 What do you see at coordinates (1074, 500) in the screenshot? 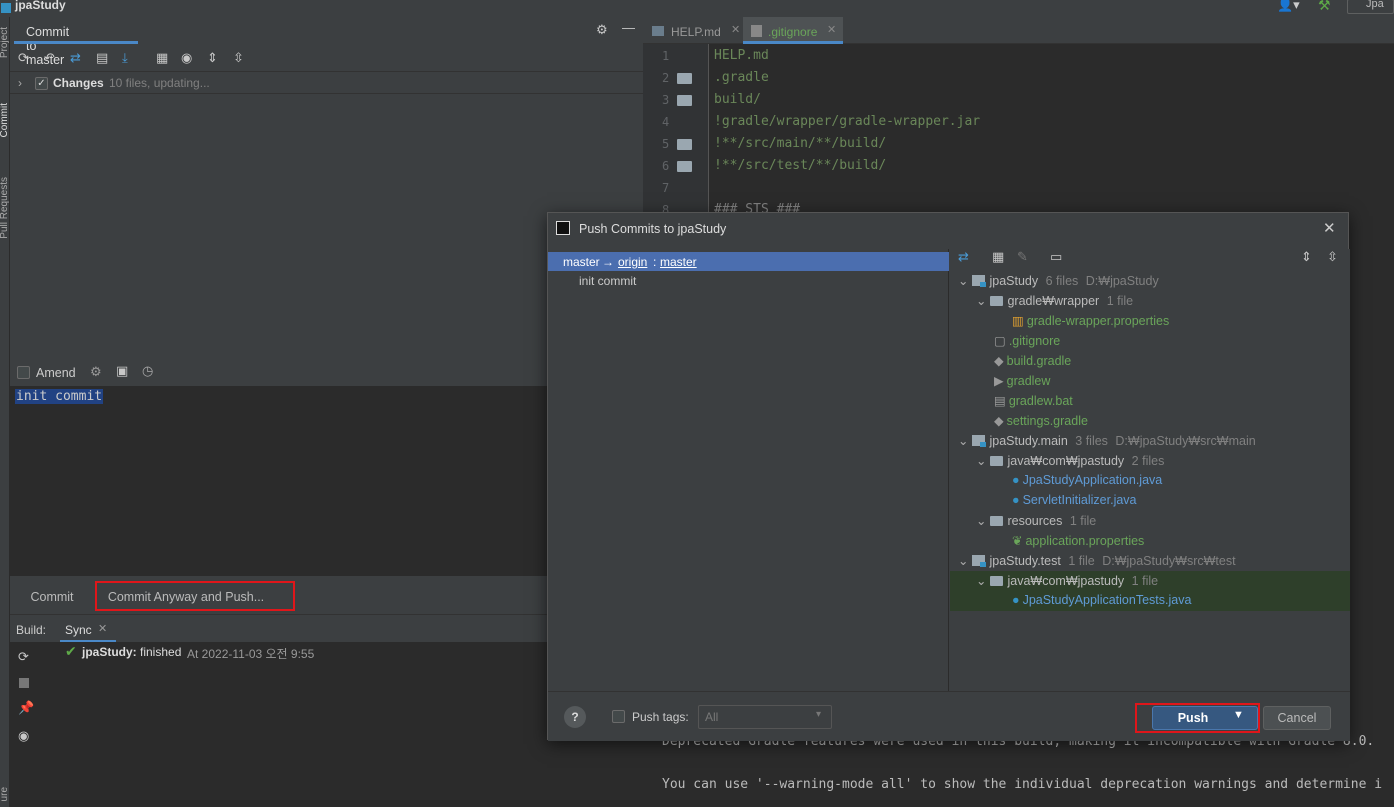
I see `tree-file-servlet-initializer: ● ServletInitializer.java` at bounding box center [1074, 500].